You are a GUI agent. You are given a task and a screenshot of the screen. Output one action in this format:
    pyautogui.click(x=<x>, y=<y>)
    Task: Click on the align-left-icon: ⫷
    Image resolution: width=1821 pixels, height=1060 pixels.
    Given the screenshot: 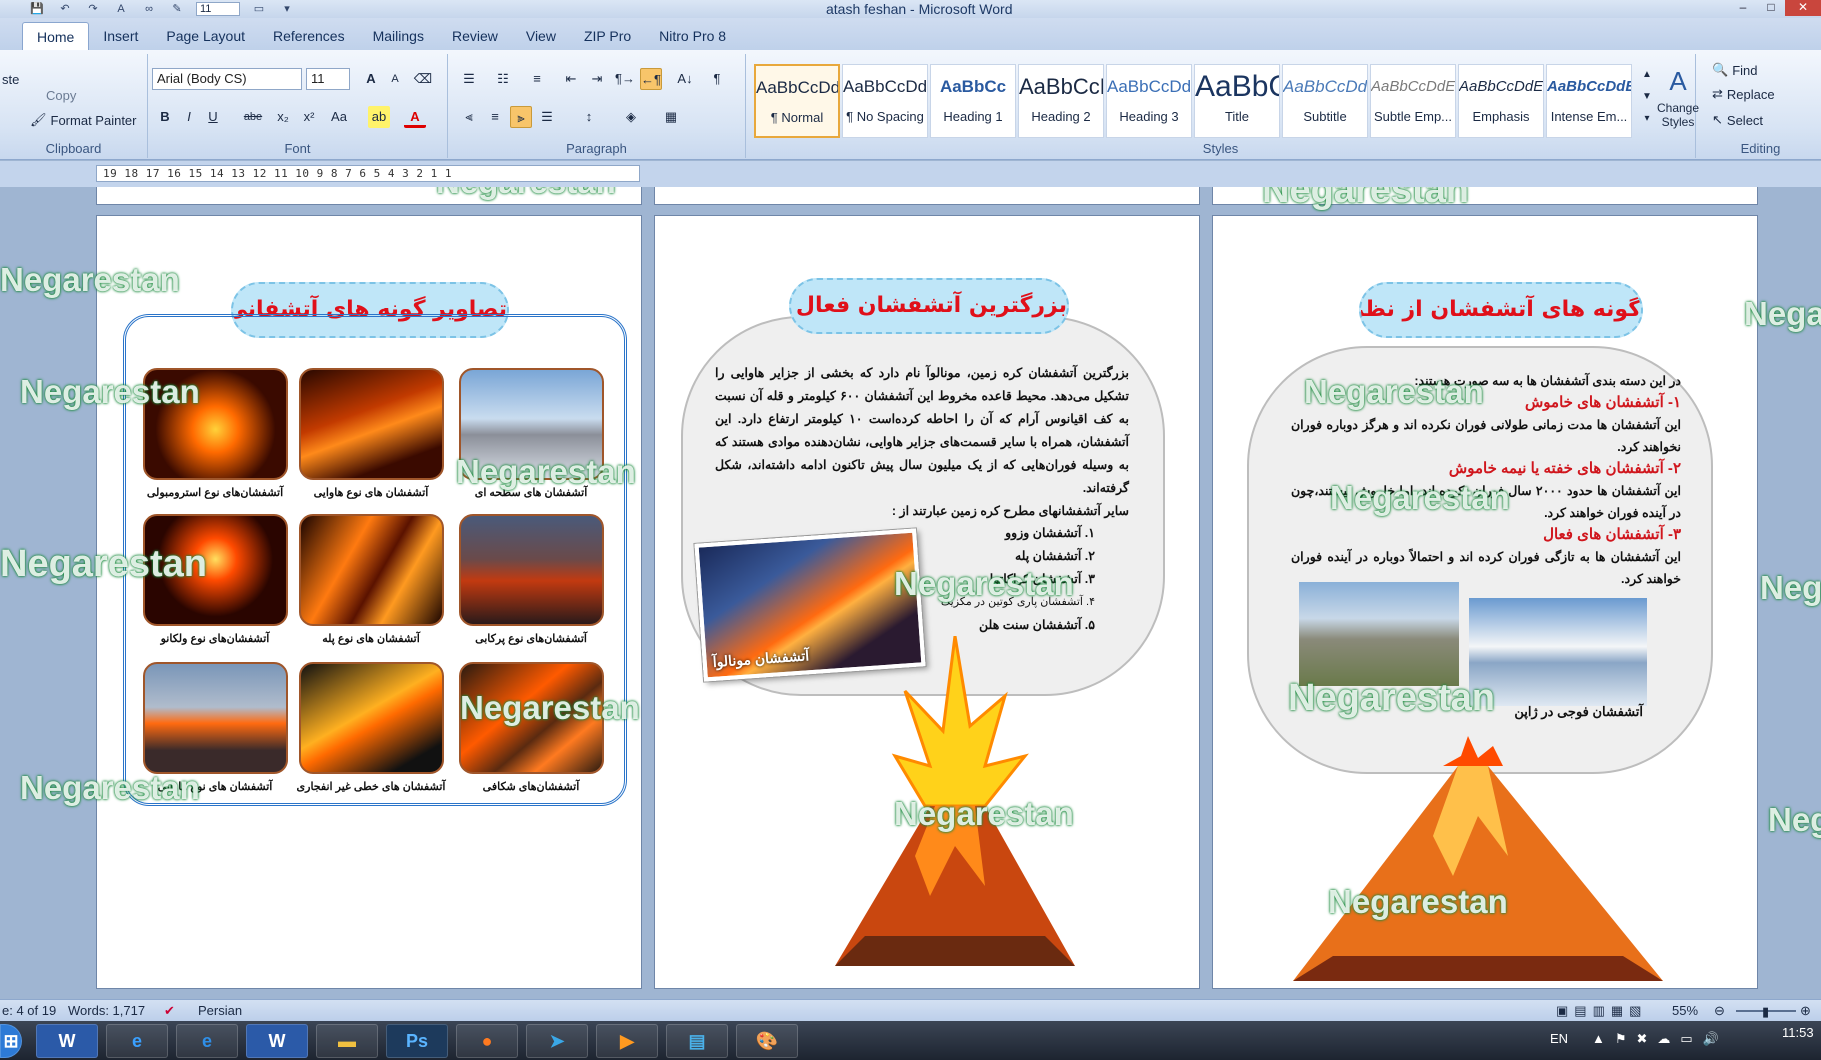 What is the action you would take?
    pyautogui.click(x=469, y=117)
    